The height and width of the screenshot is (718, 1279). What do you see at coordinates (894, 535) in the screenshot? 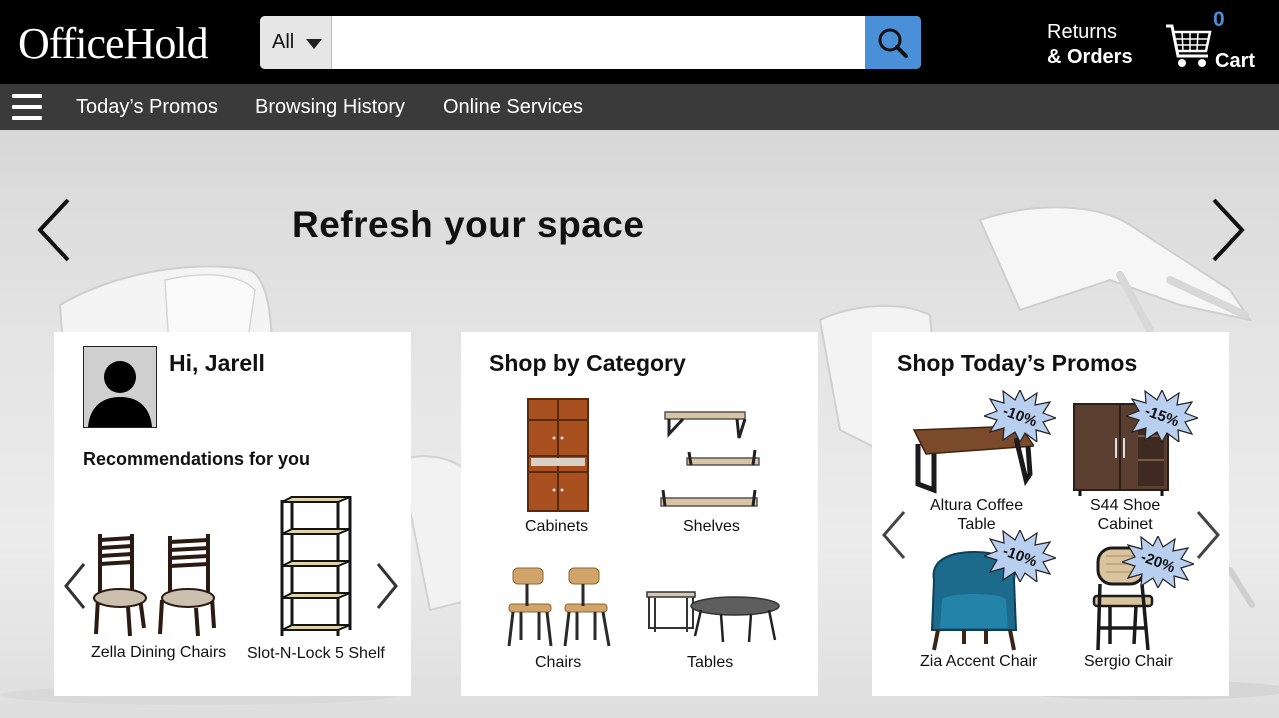
I see `promos-prev-chevron-left-icon` at bounding box center [894, 535].